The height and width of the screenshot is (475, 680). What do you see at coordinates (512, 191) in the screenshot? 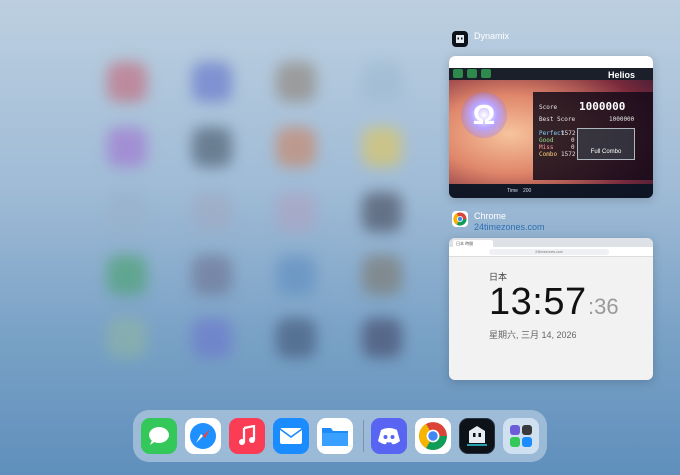
I see `time-label: Time` at bounding box center [512, 191].